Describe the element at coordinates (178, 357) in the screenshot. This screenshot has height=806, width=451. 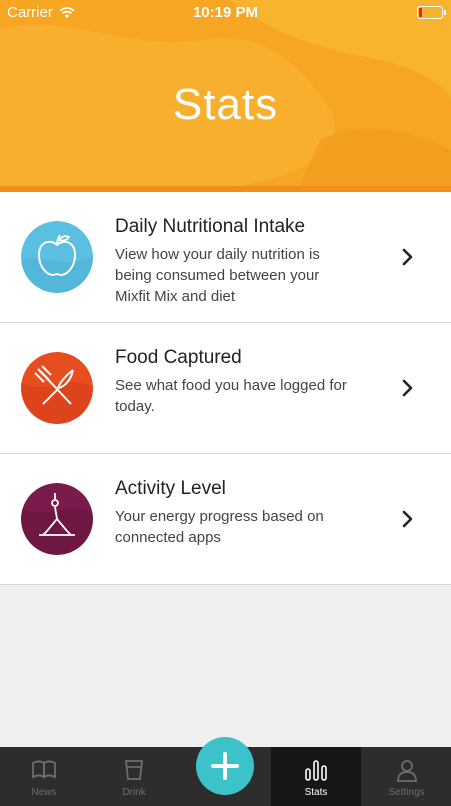
I see `item-title: Food Captured` at that location.